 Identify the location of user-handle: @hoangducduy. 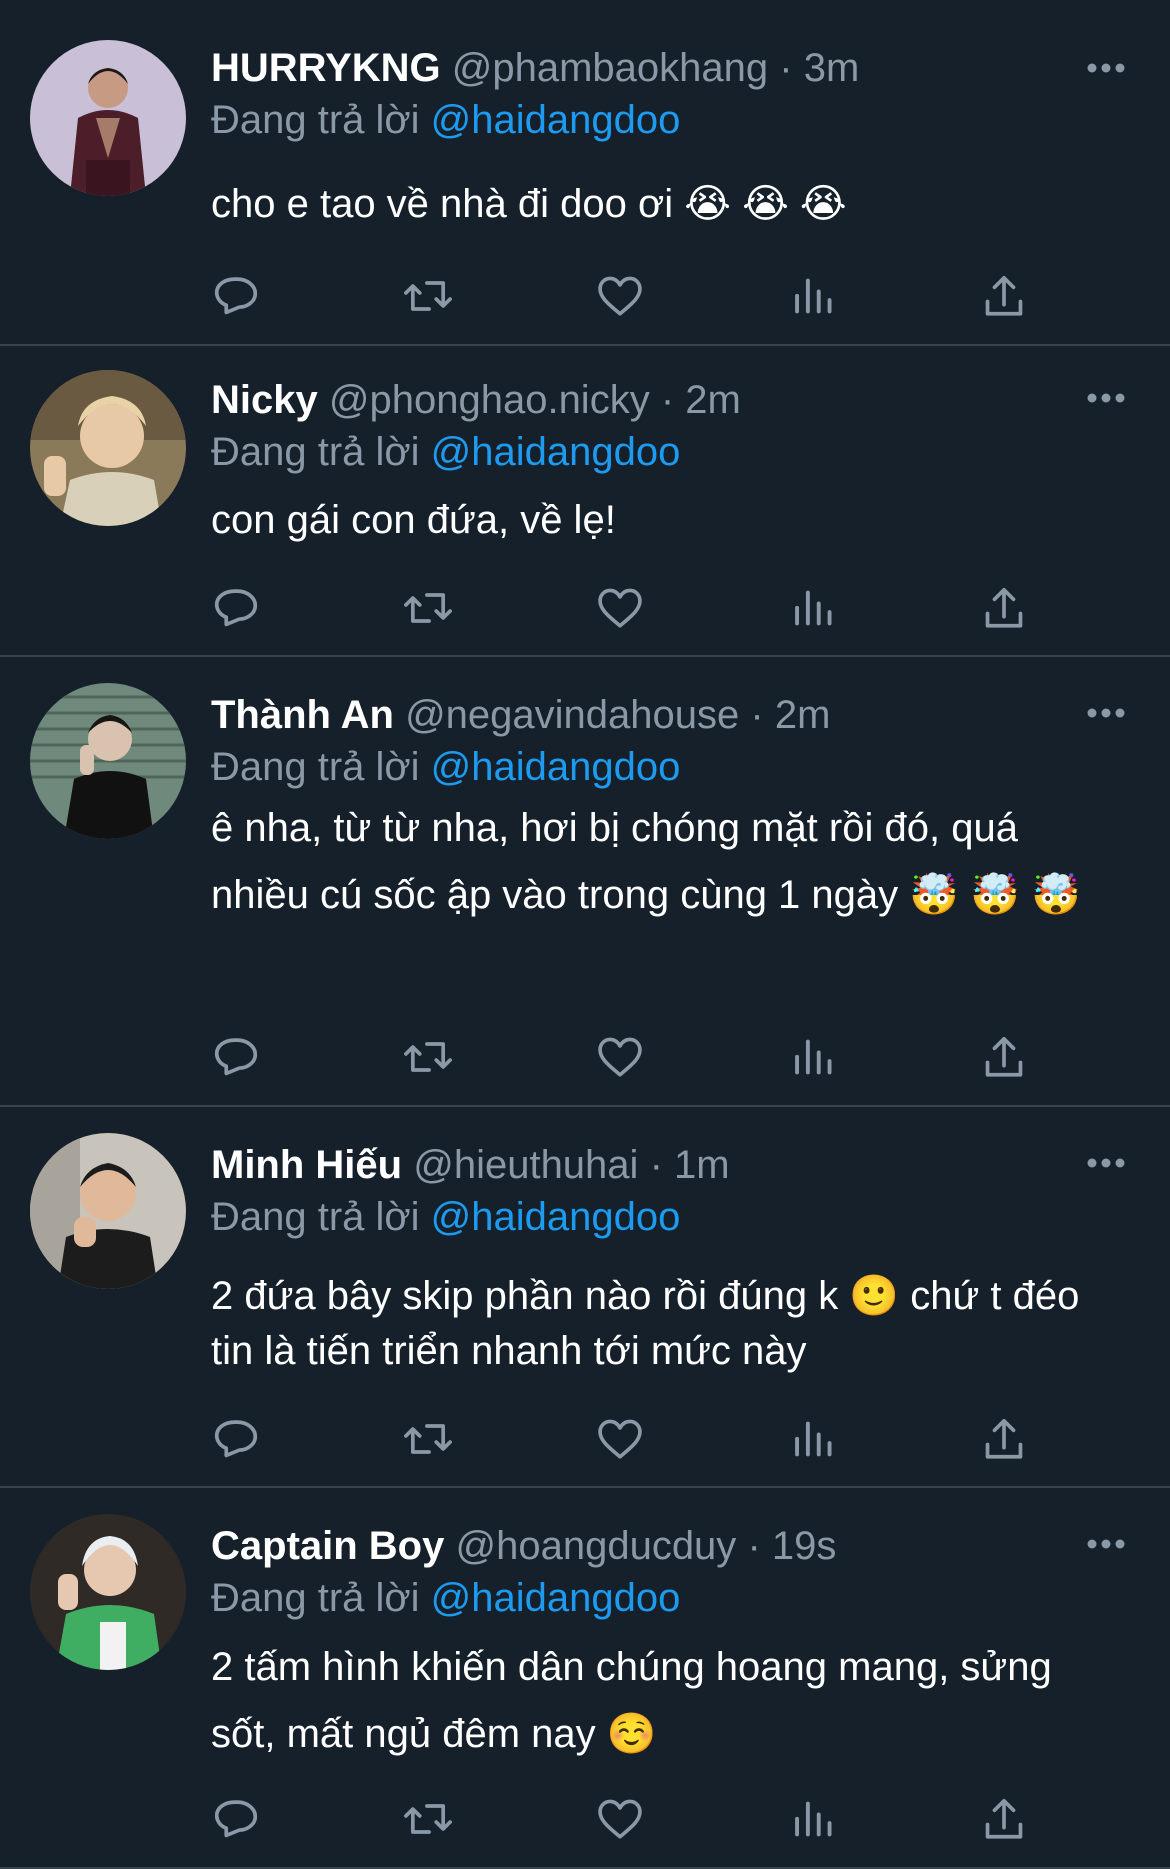
(595, 1546).